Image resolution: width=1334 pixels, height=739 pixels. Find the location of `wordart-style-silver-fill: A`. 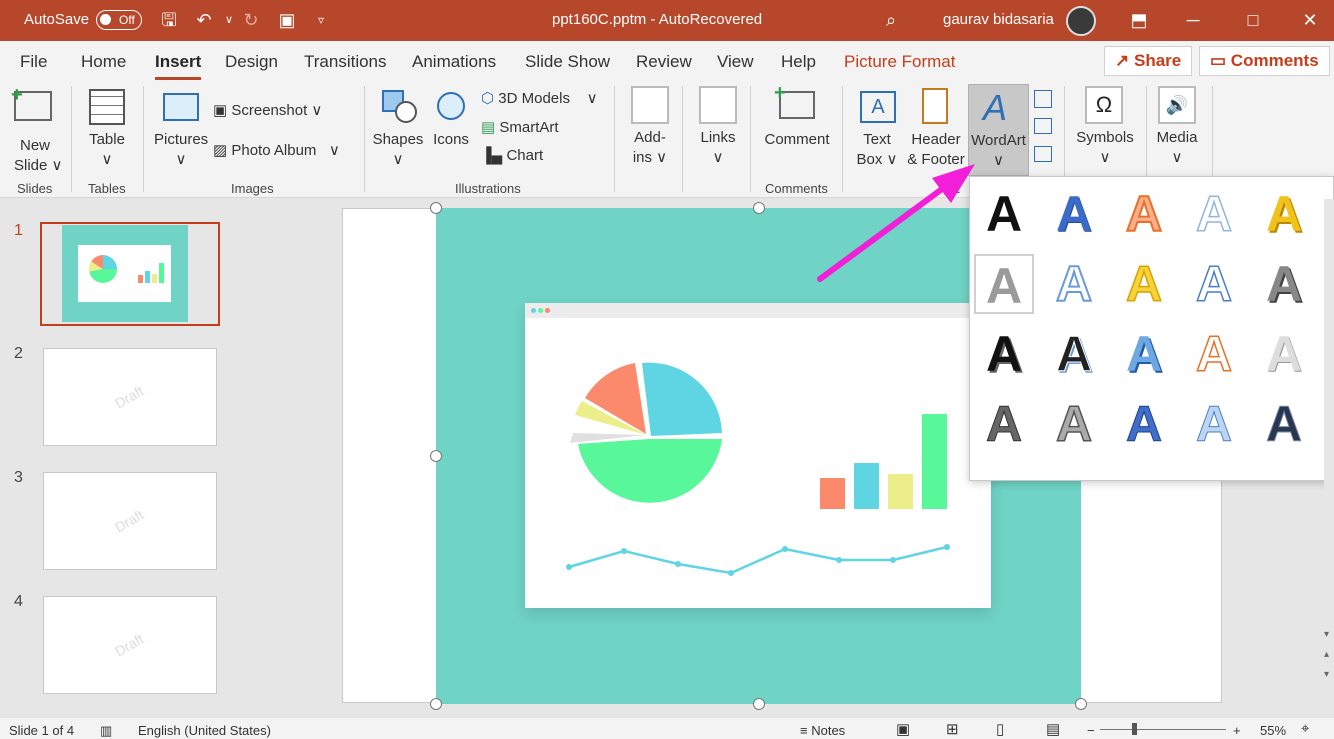

wordart-style-silver-fill: A is located at coordinates (1284, 354).